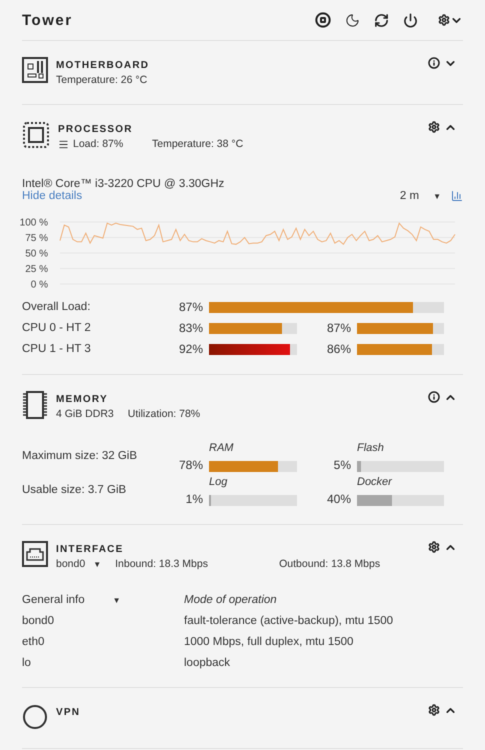  I want to click on table-cell-text: fault-tolerance (active-backup), mtu 1500, so click(289, 621).